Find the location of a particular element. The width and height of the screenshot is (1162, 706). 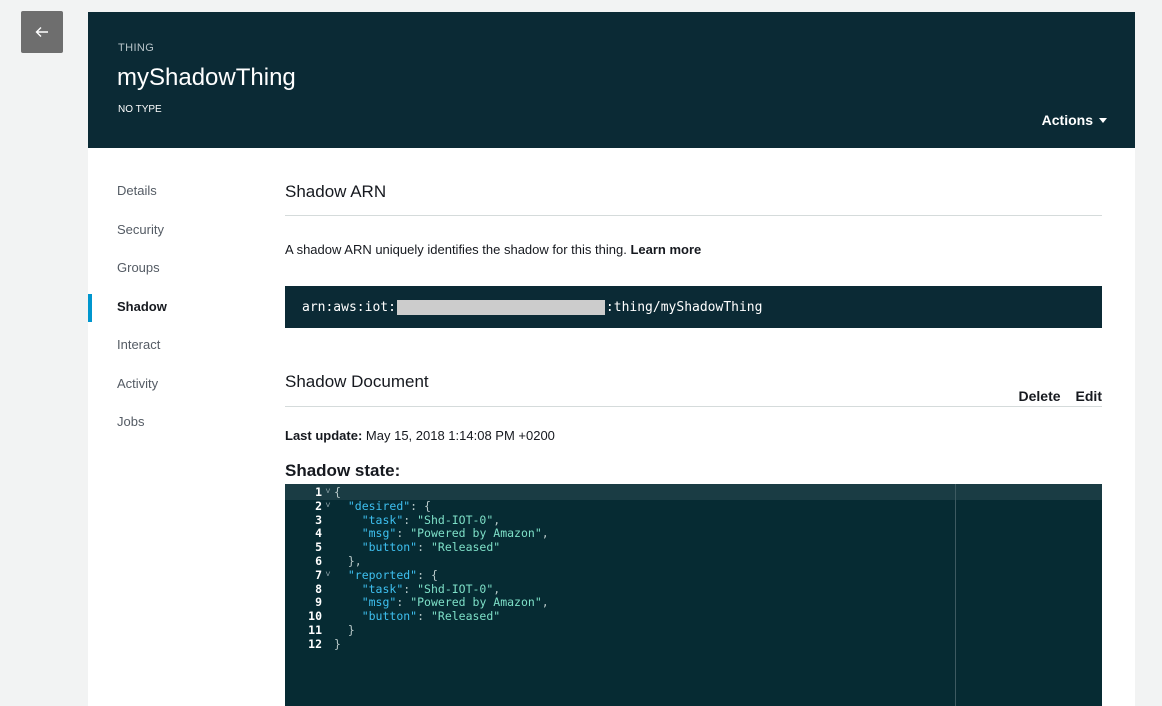

delete-button: Delete is located at coordinates (1040, 396).